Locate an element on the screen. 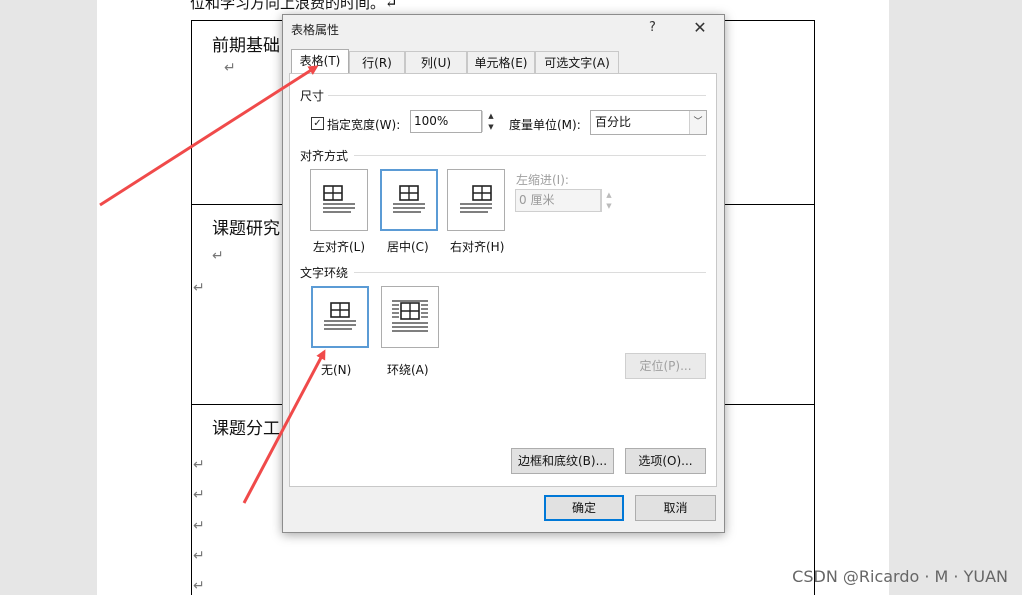 This screenshot has height=595, width=1022. arrow-to-table-tab is located at coordinates (209, 136).